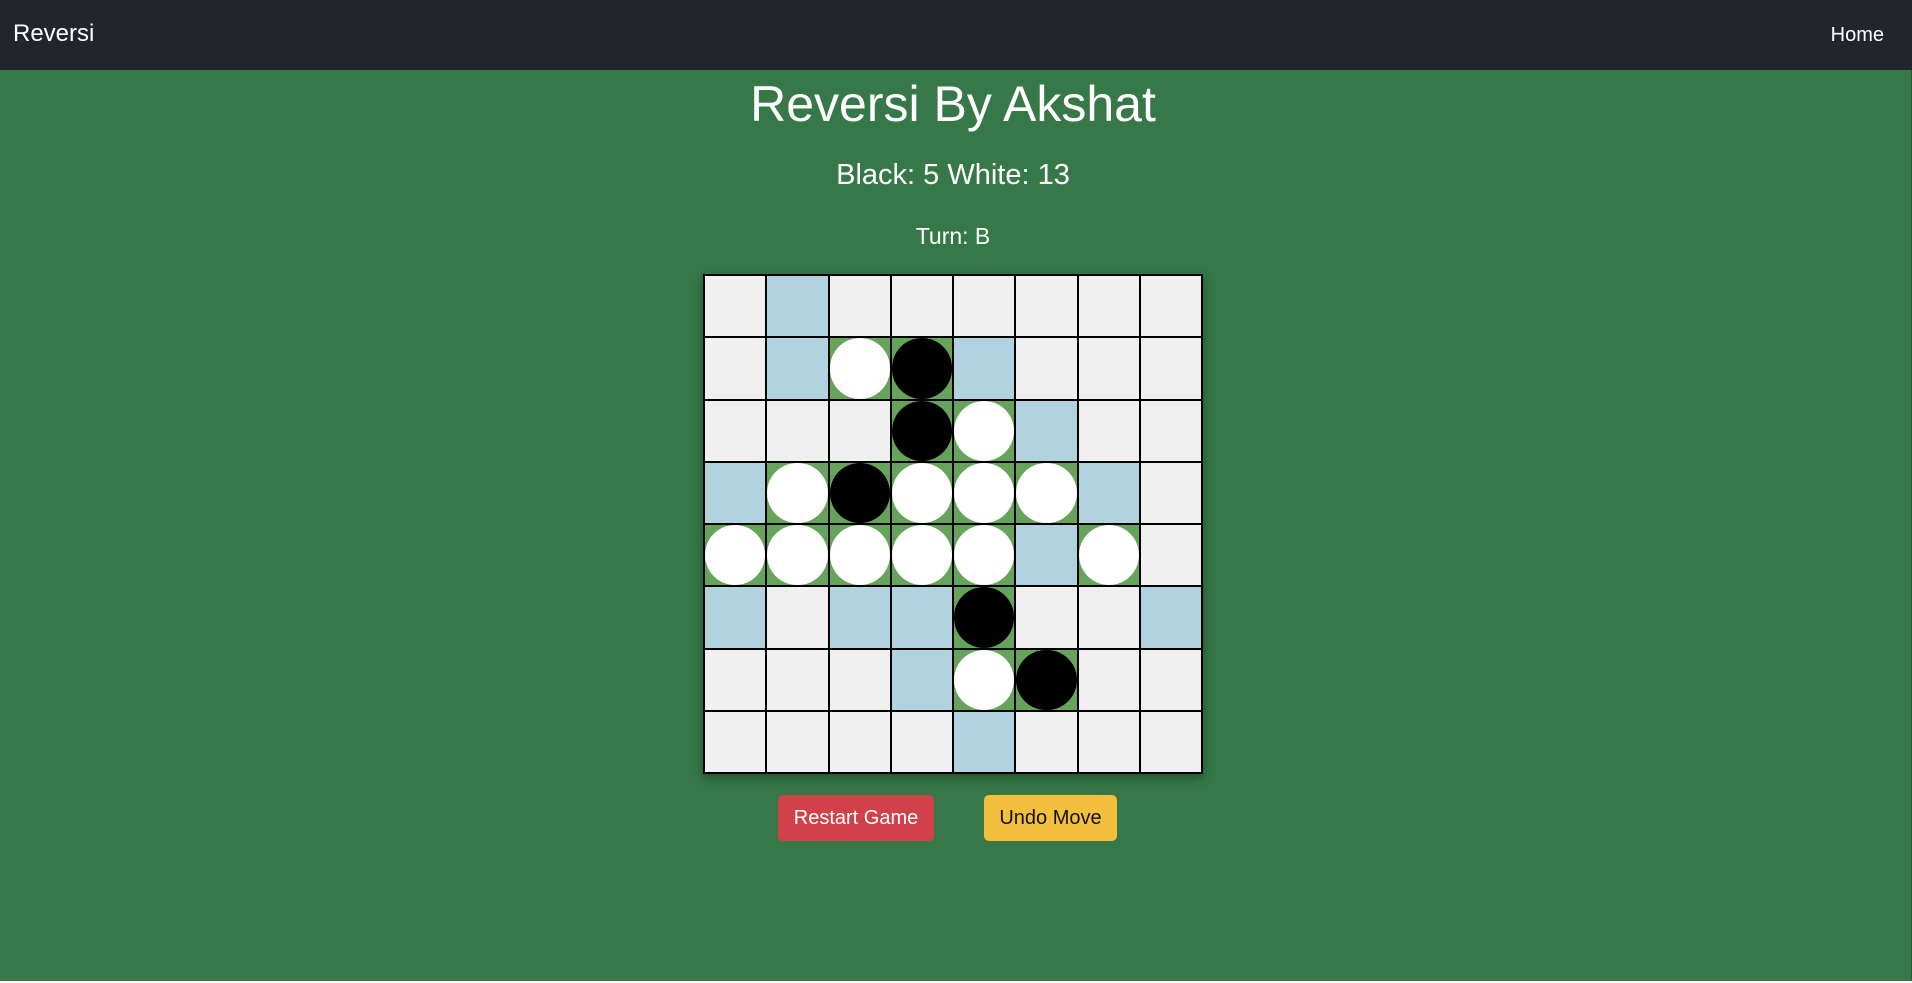 This screenshot has height=983, width=1912. What do you see at coordinates (953, 236) in the screenshot?
I see `turn-indicator: Turn: B` at bounding box center [953, 236].